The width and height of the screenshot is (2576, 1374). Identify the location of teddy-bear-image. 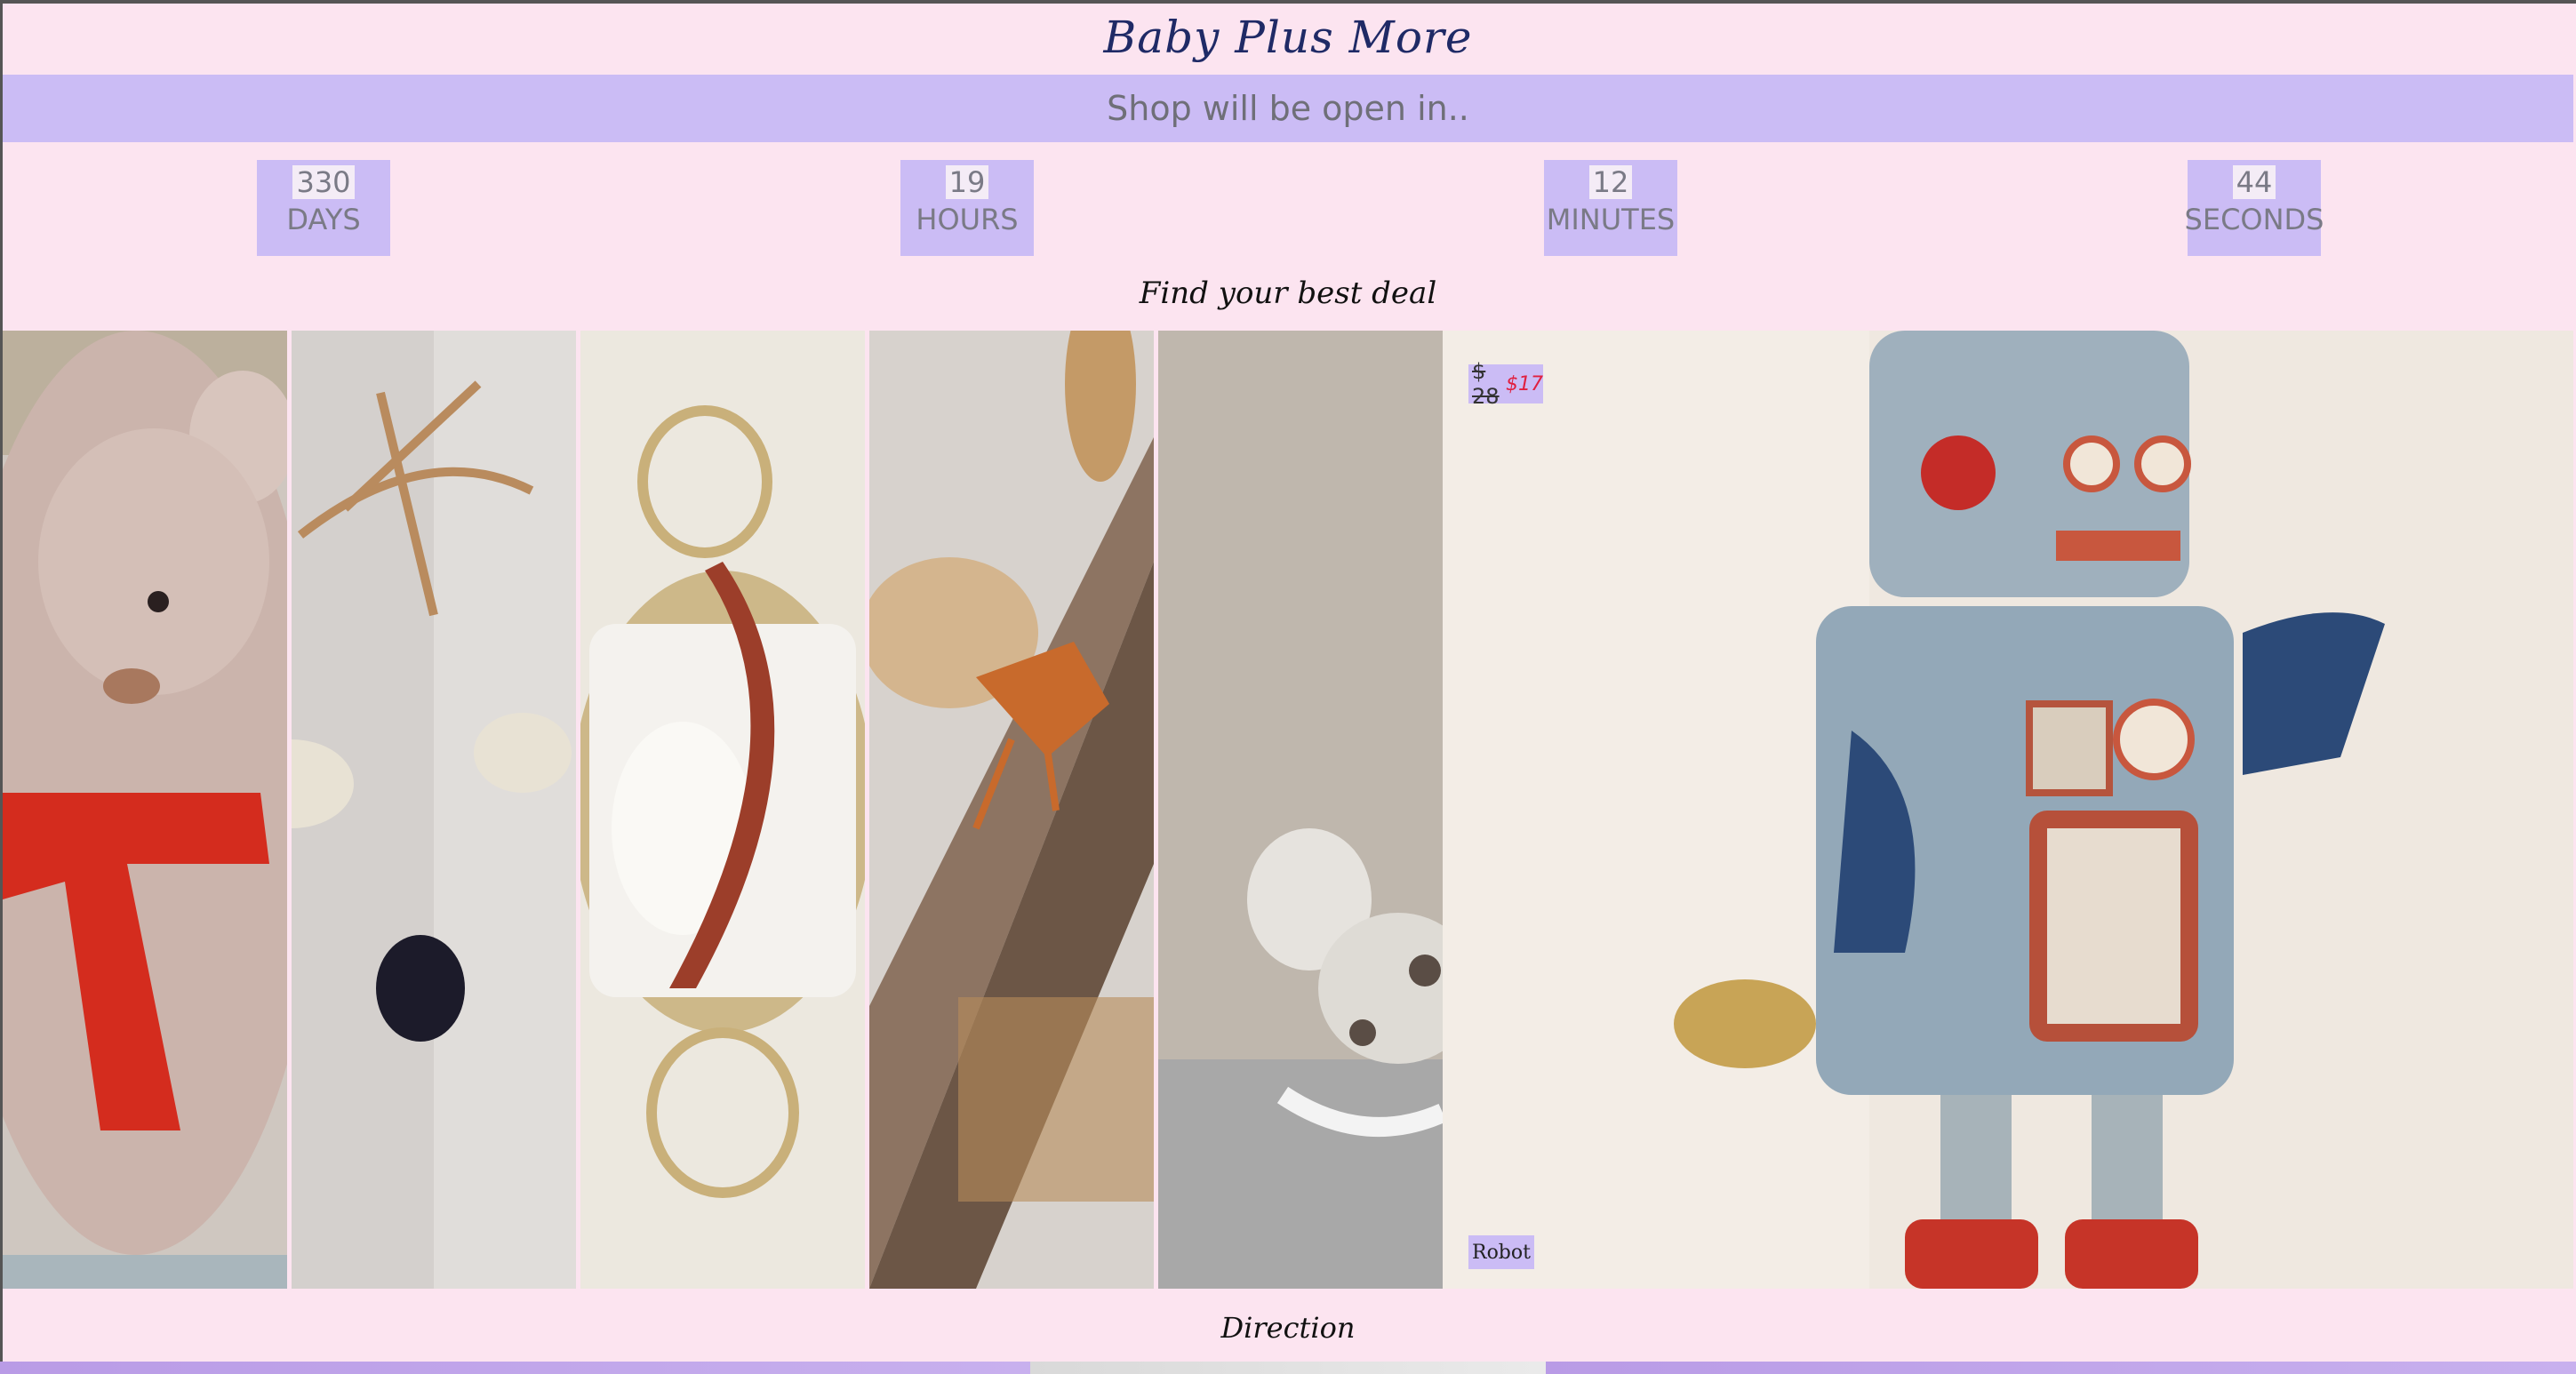
(145, 810).